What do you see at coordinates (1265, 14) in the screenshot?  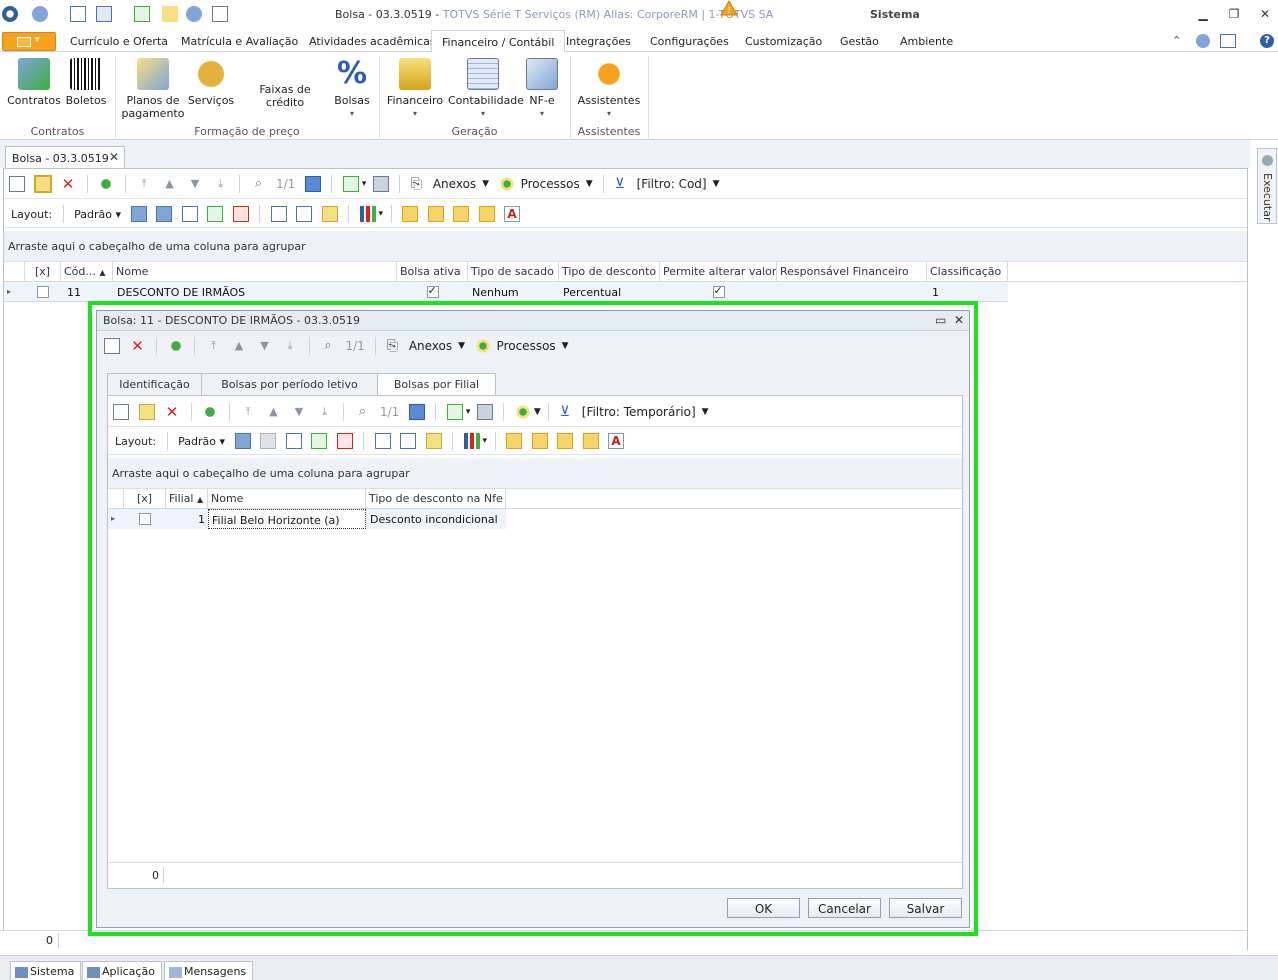 I see `close-icon: ✕` at bounding box center [1265, 14].